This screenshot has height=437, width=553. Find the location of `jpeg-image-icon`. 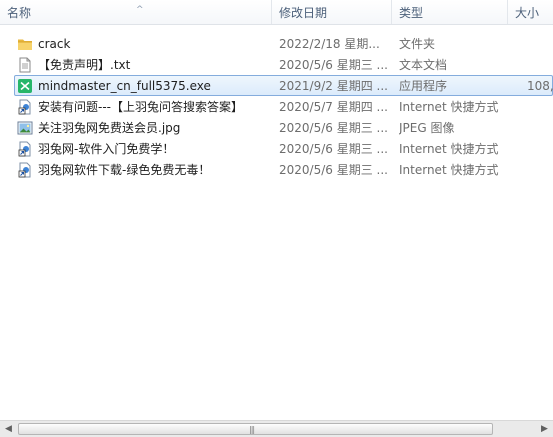

jpeg-image-icon is located at coordinates (26, 127).